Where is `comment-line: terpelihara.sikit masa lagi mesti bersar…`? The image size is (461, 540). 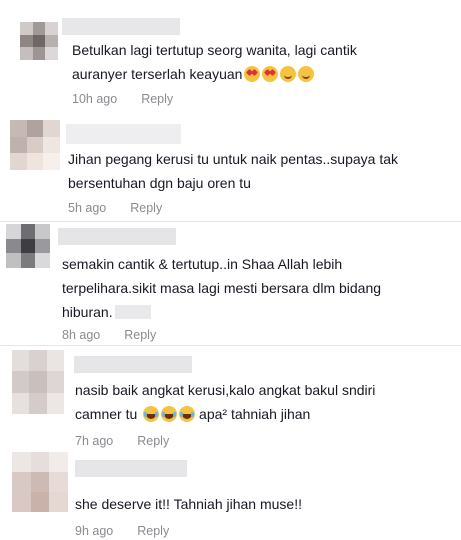
comment-line: terpelihara.sikit masa lagi mesti bersar… is located at coordinates (222, 288).